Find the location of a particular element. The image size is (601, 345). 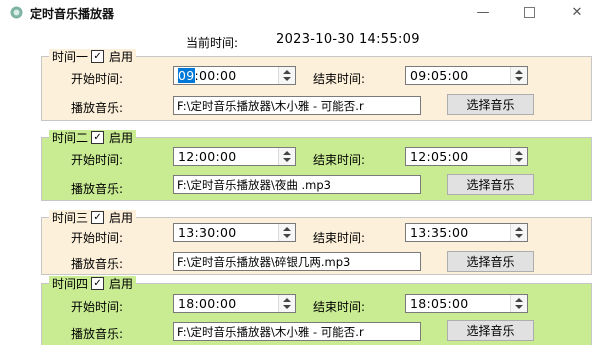

music-path-field: F:\定时音乐播放器\夜曲 .mp3 is located at coordinates (297, 184).